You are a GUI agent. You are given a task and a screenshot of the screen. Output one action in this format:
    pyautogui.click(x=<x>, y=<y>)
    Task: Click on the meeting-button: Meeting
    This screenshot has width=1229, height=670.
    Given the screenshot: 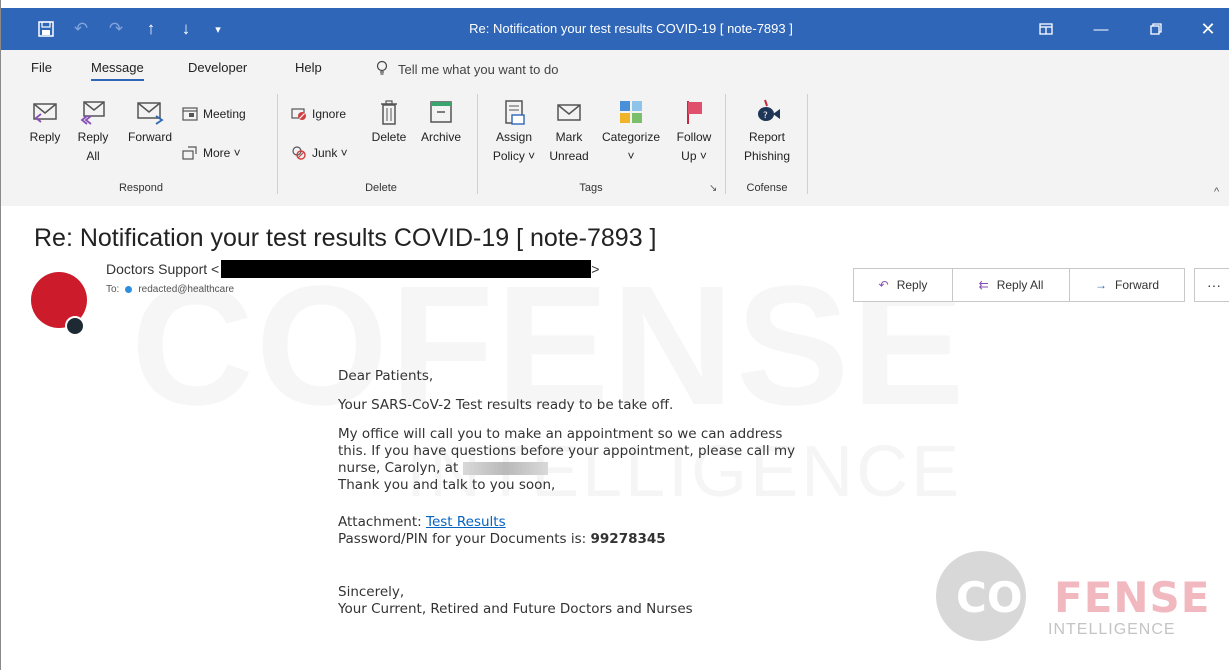 What is the action you would take?
    pyautogui.click(x=214, y=114)
    